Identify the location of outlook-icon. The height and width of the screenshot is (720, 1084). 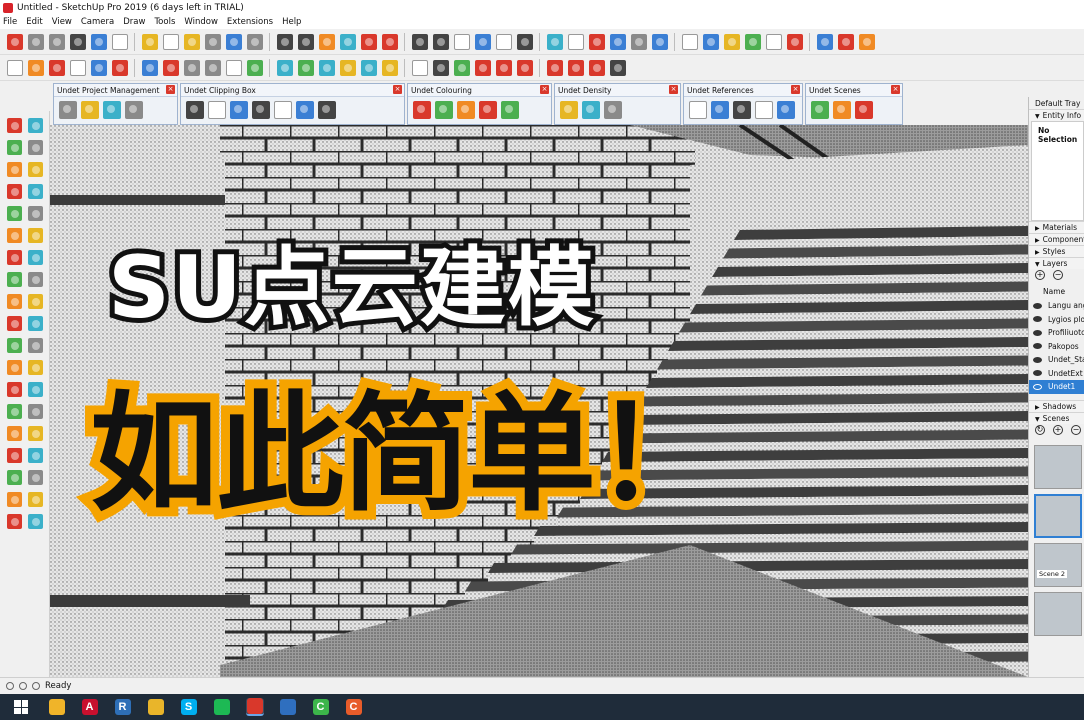
(288, 707).